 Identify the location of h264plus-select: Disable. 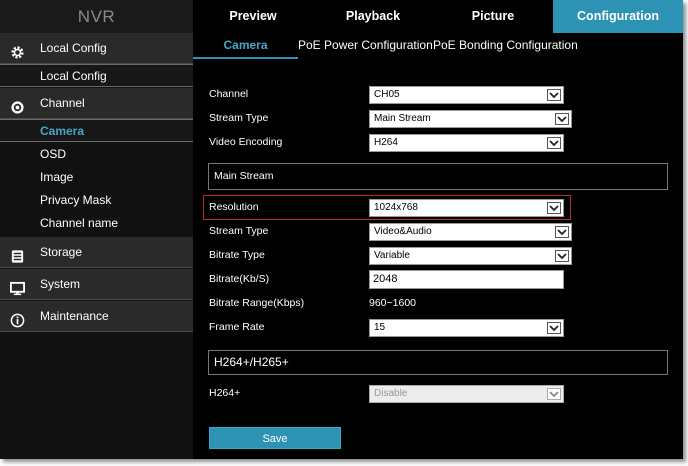
(466, 394).